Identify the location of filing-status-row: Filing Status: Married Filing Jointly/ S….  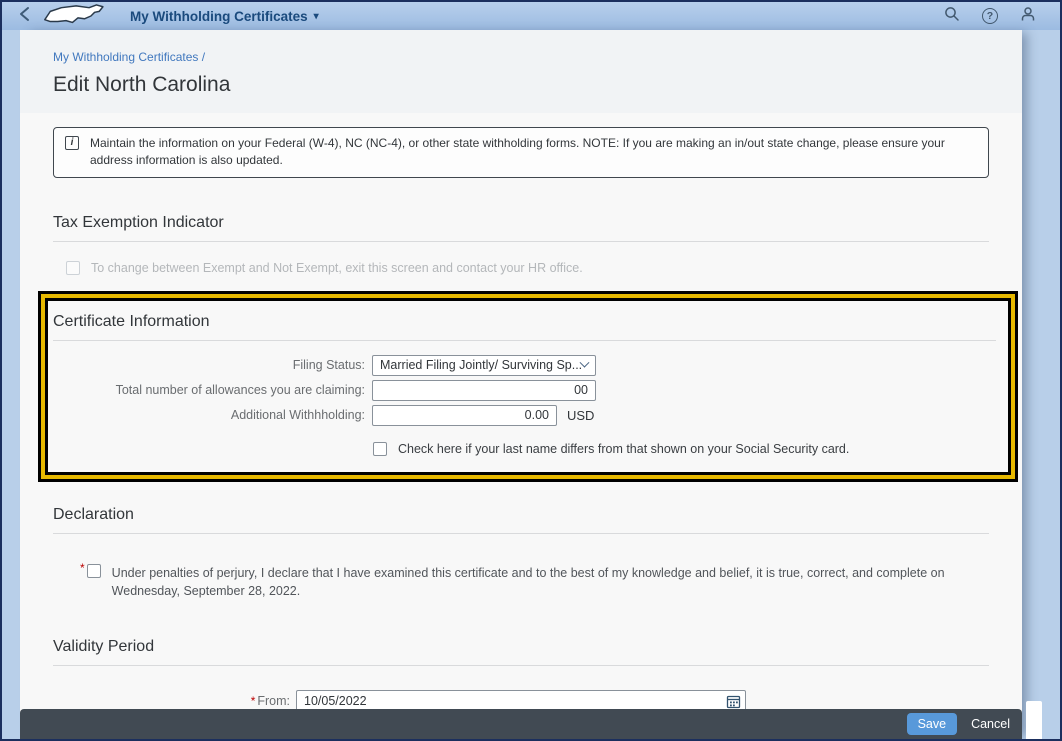
(524, 365).